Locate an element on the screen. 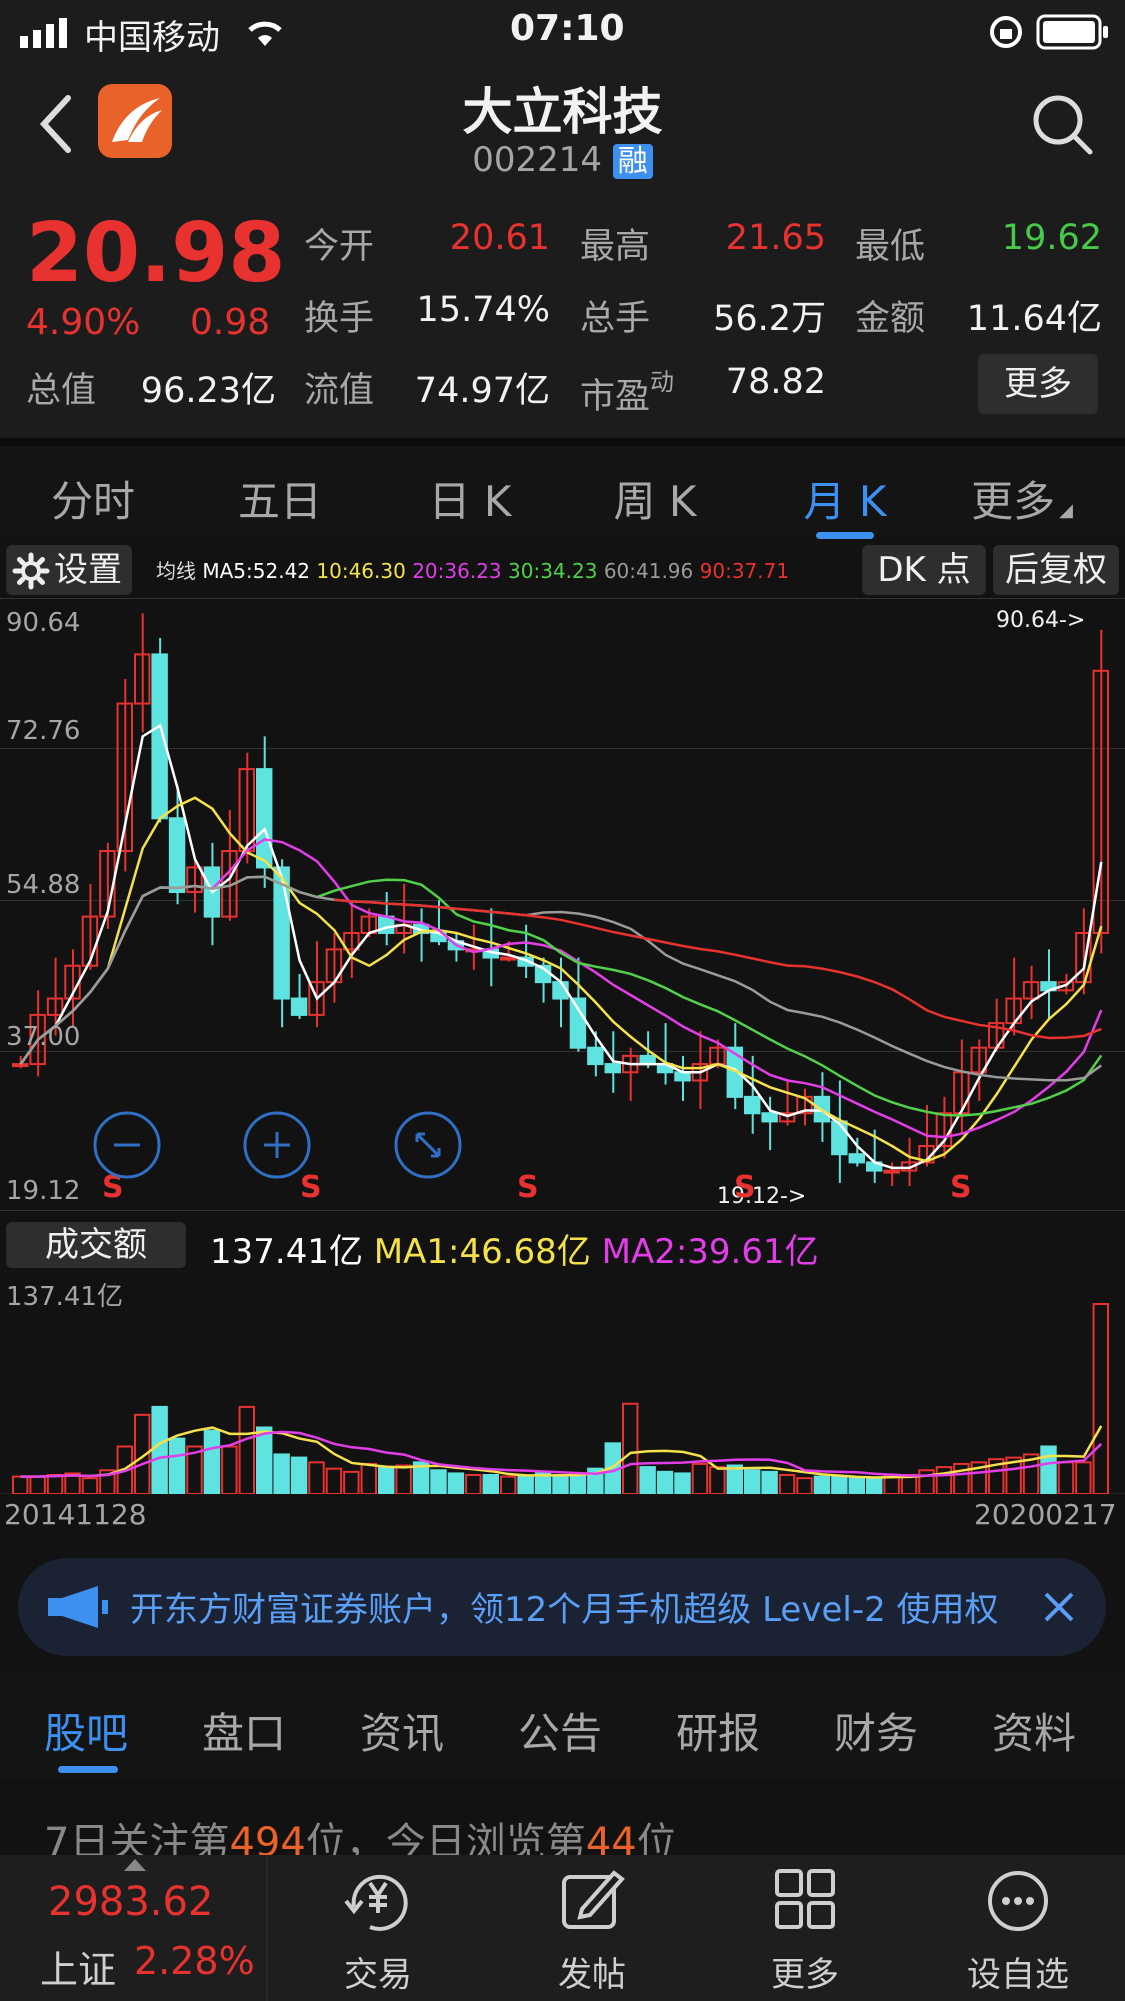 The width and height of the screenshot is (1125, 2001). ellipsis-circle-icon is located at coordinates (1018, 1901).